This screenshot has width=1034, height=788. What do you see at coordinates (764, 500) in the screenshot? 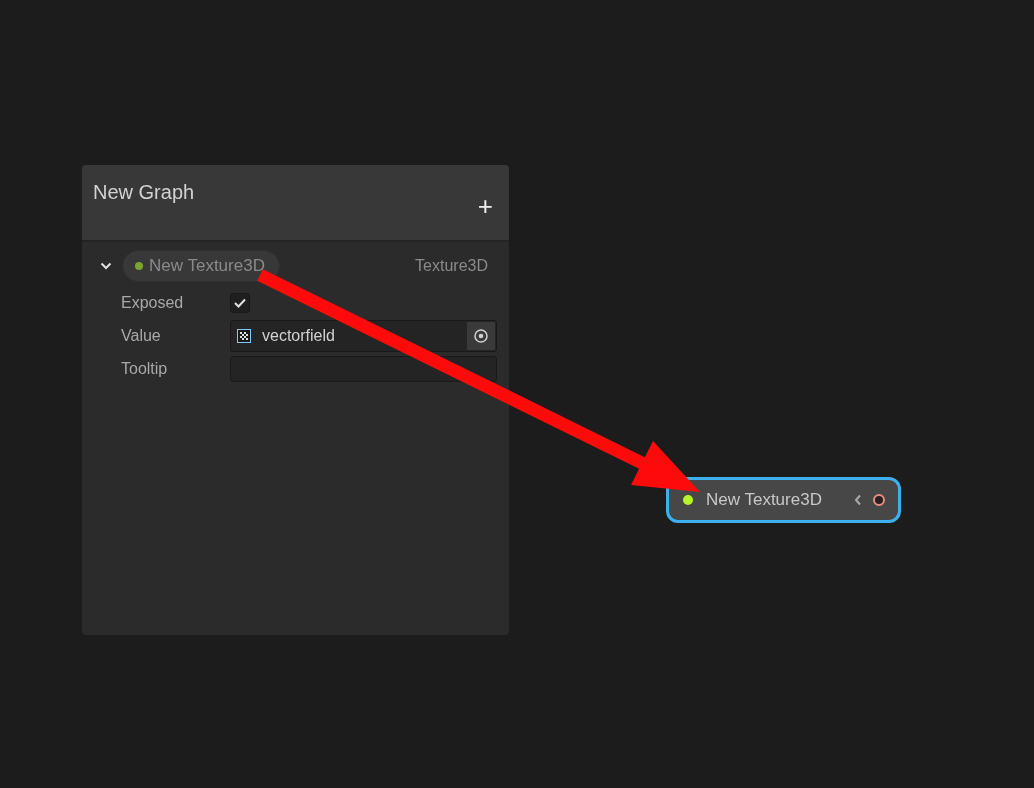
I see `node-label: New Texture3D` at bounding box center [764, 500].